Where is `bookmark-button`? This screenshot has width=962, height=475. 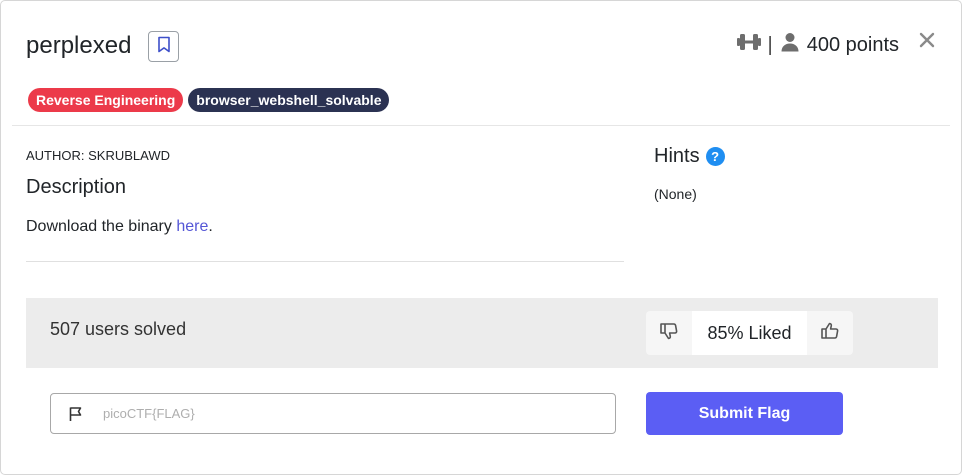 bookmark-button is located at coordinates (163, 46).